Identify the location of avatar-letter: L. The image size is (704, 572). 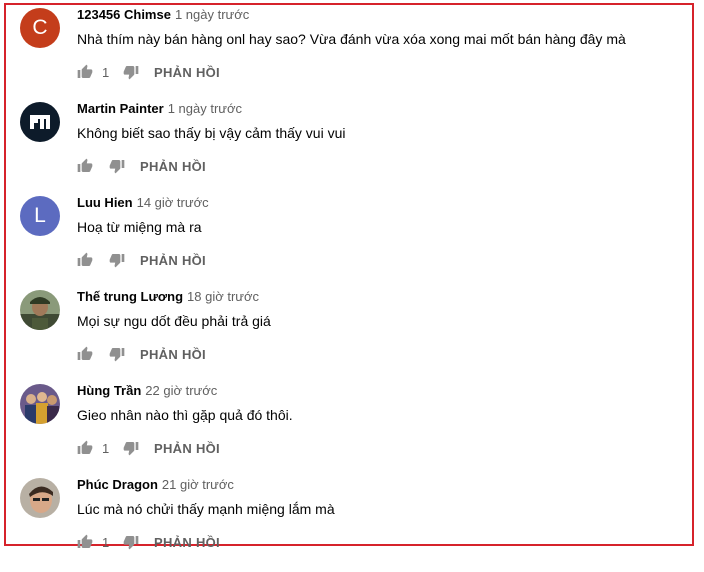
(40, 215).